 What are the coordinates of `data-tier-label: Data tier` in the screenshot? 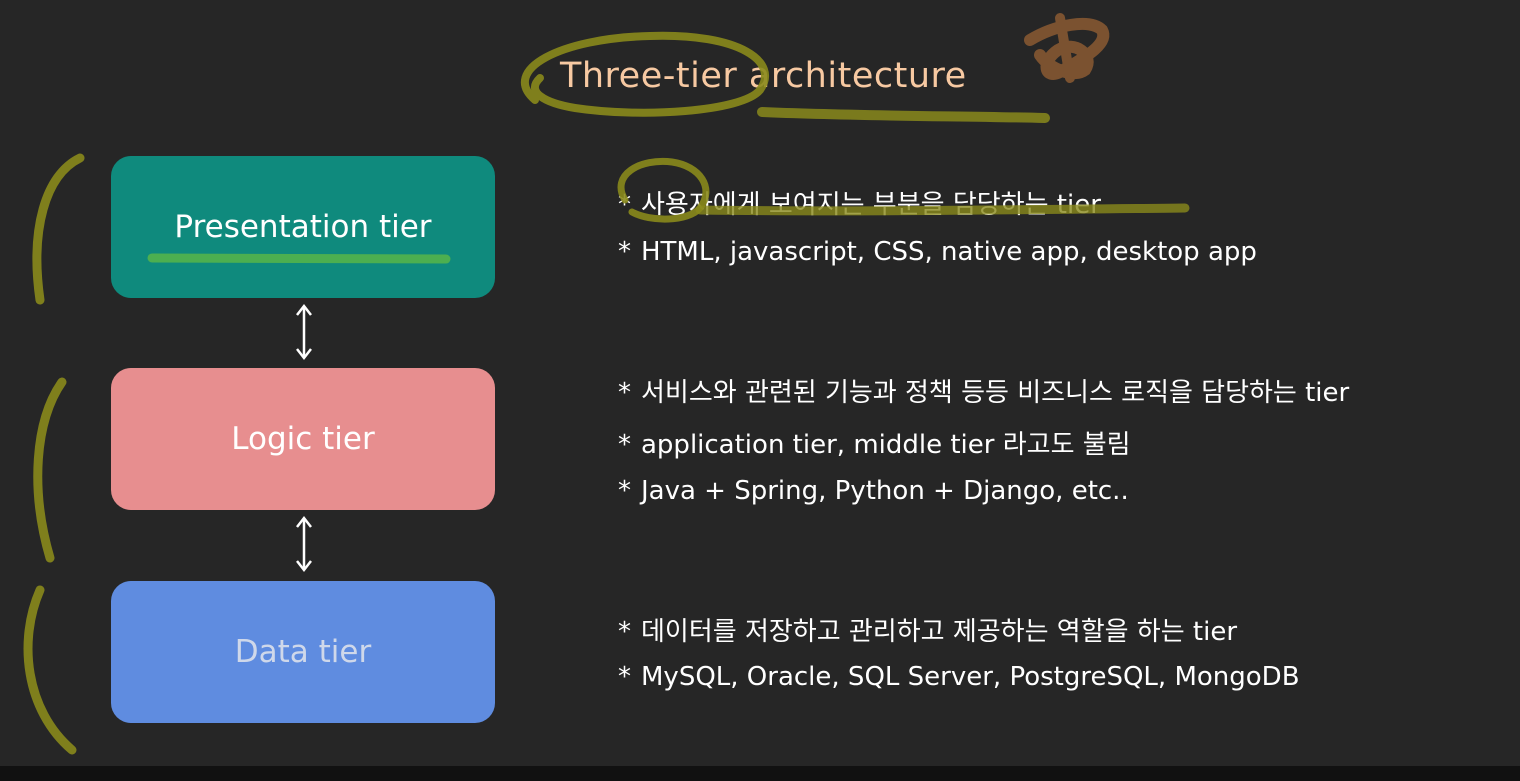 It's located at (303, 652).